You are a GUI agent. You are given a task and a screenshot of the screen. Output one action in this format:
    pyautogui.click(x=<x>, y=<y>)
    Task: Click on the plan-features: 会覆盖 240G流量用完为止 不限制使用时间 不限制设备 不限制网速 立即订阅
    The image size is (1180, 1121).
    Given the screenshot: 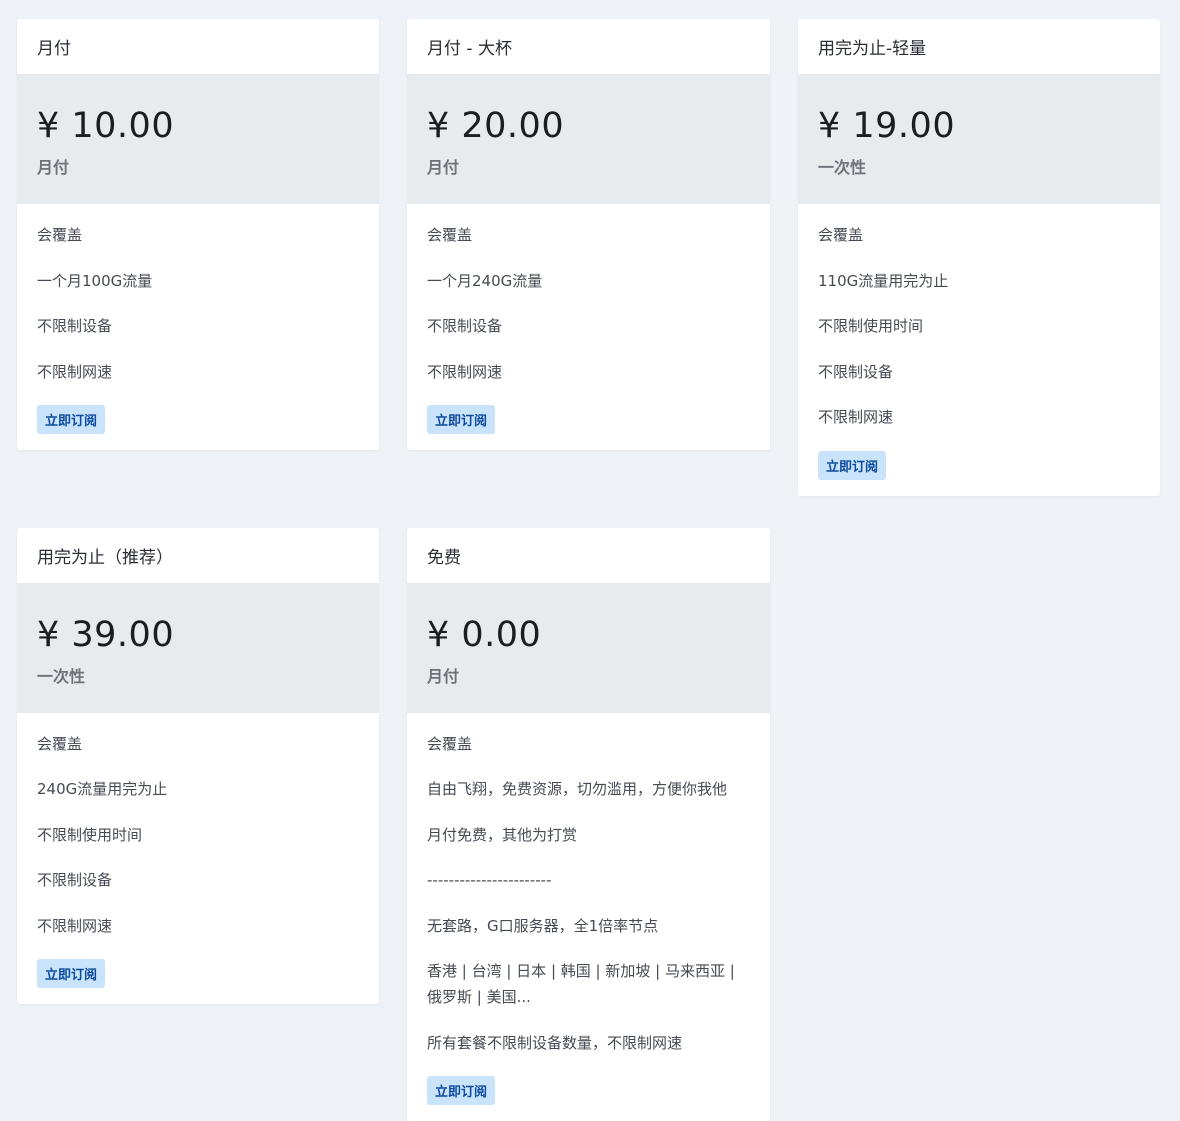 What is the action you would take?
    pyautogui.click(x=198, y=859)
    